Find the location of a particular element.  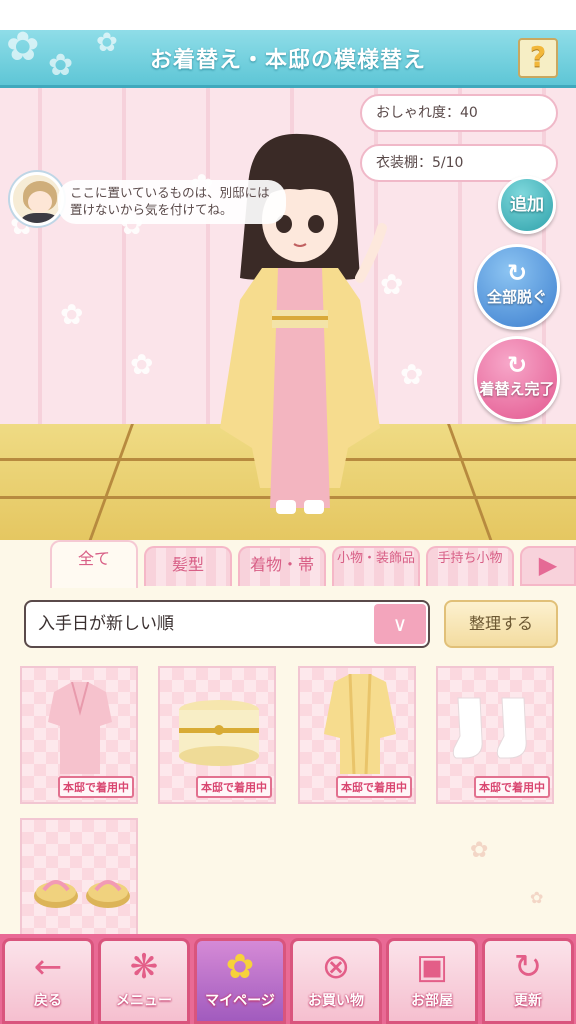

nav-mypage-button: ✿ マイページ is located at coordinates (240, 981).